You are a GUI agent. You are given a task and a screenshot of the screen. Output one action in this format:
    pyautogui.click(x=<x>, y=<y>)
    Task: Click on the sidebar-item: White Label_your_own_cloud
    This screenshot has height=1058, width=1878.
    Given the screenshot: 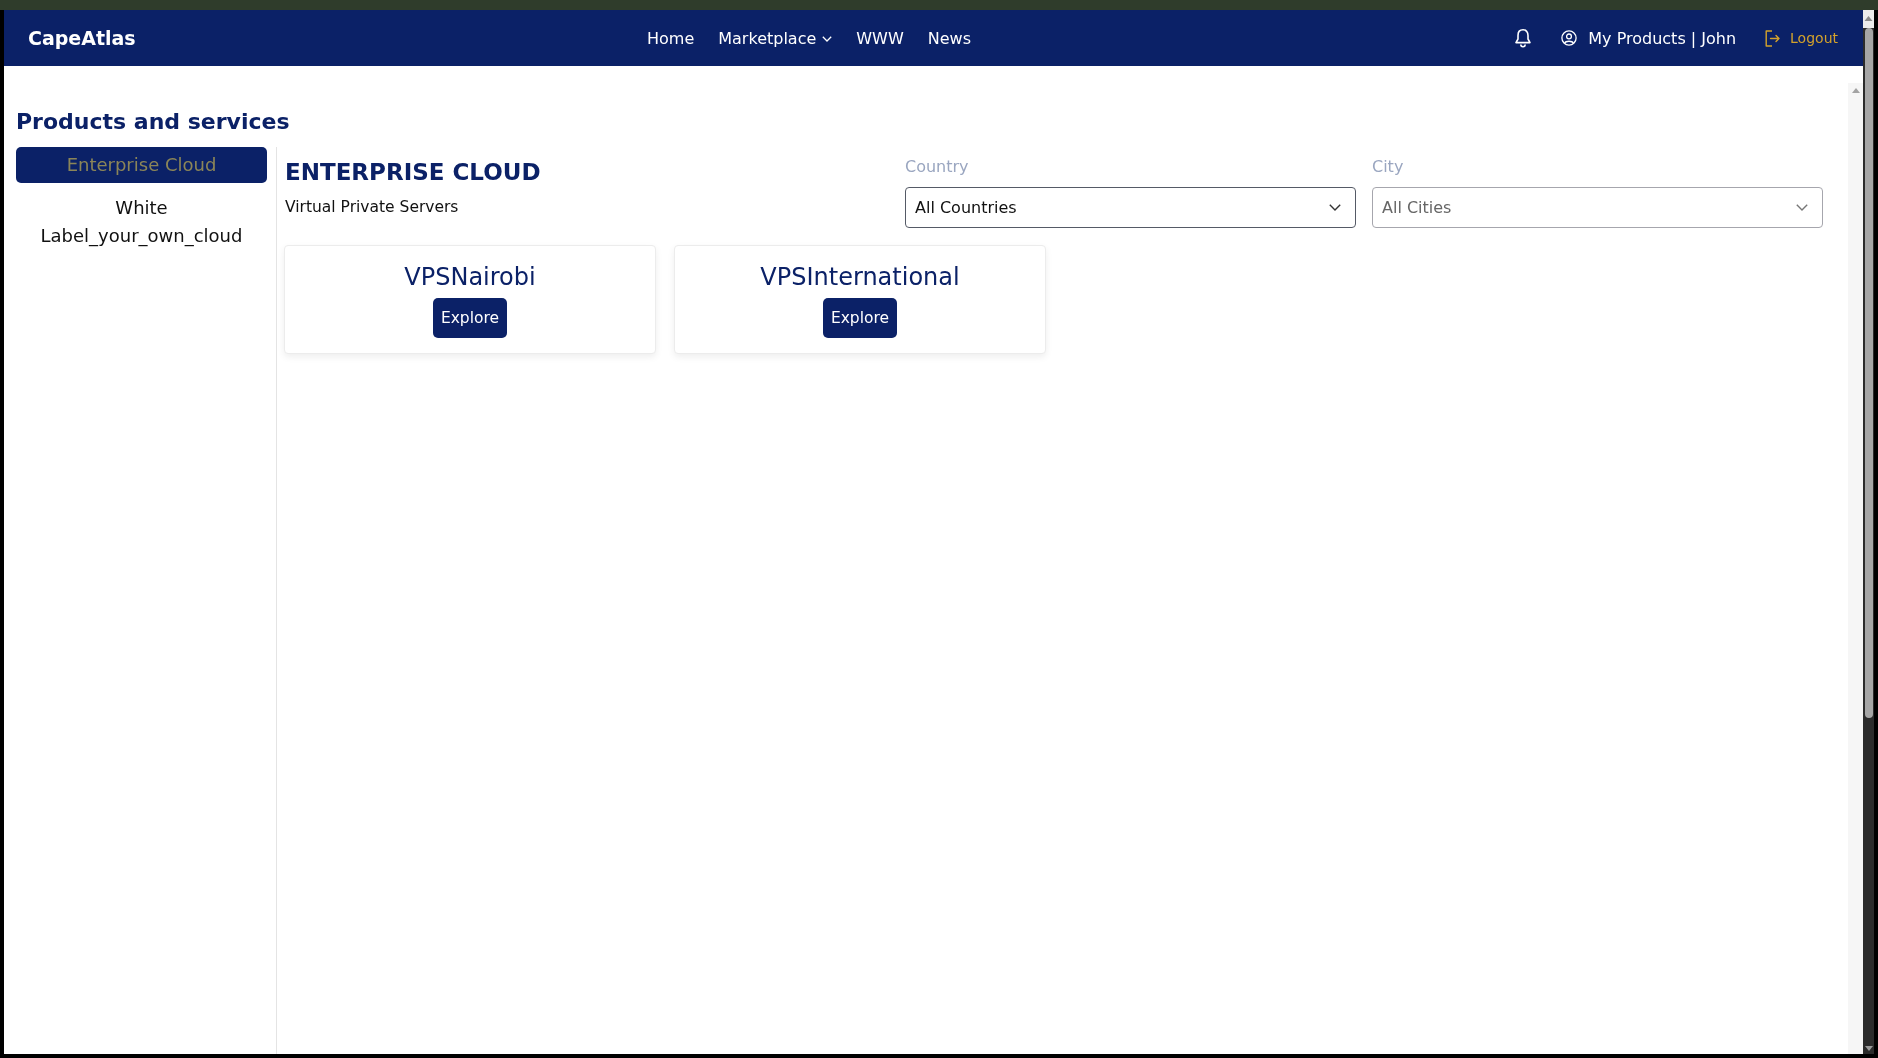 What is the action you would take?
    pyautogui.click(x=141, y=222)
    